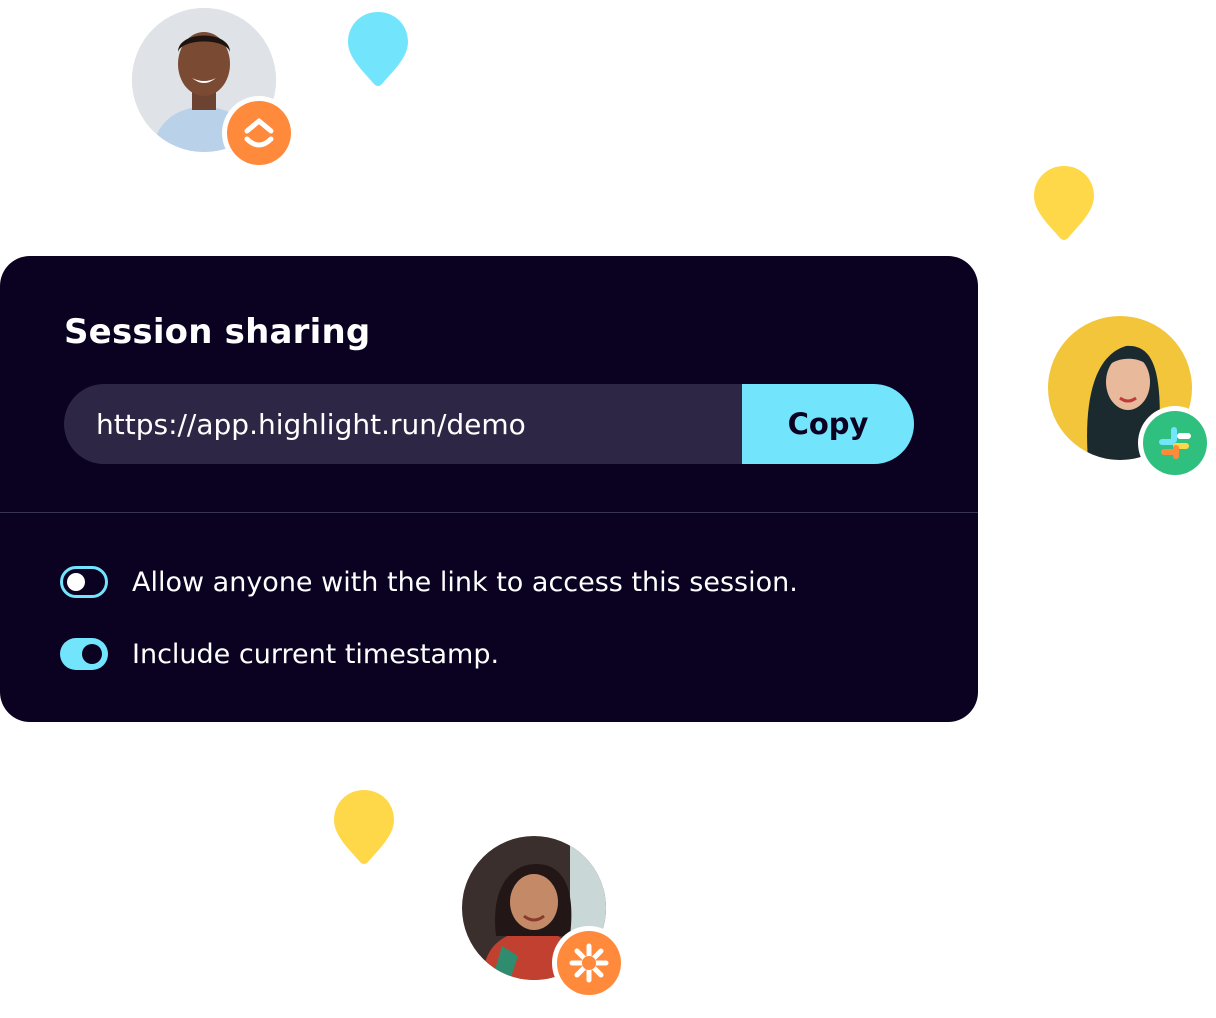 The height and width of the screenshot is (1018, 1216). I want to click on slack-icon, so click(1175, 443).